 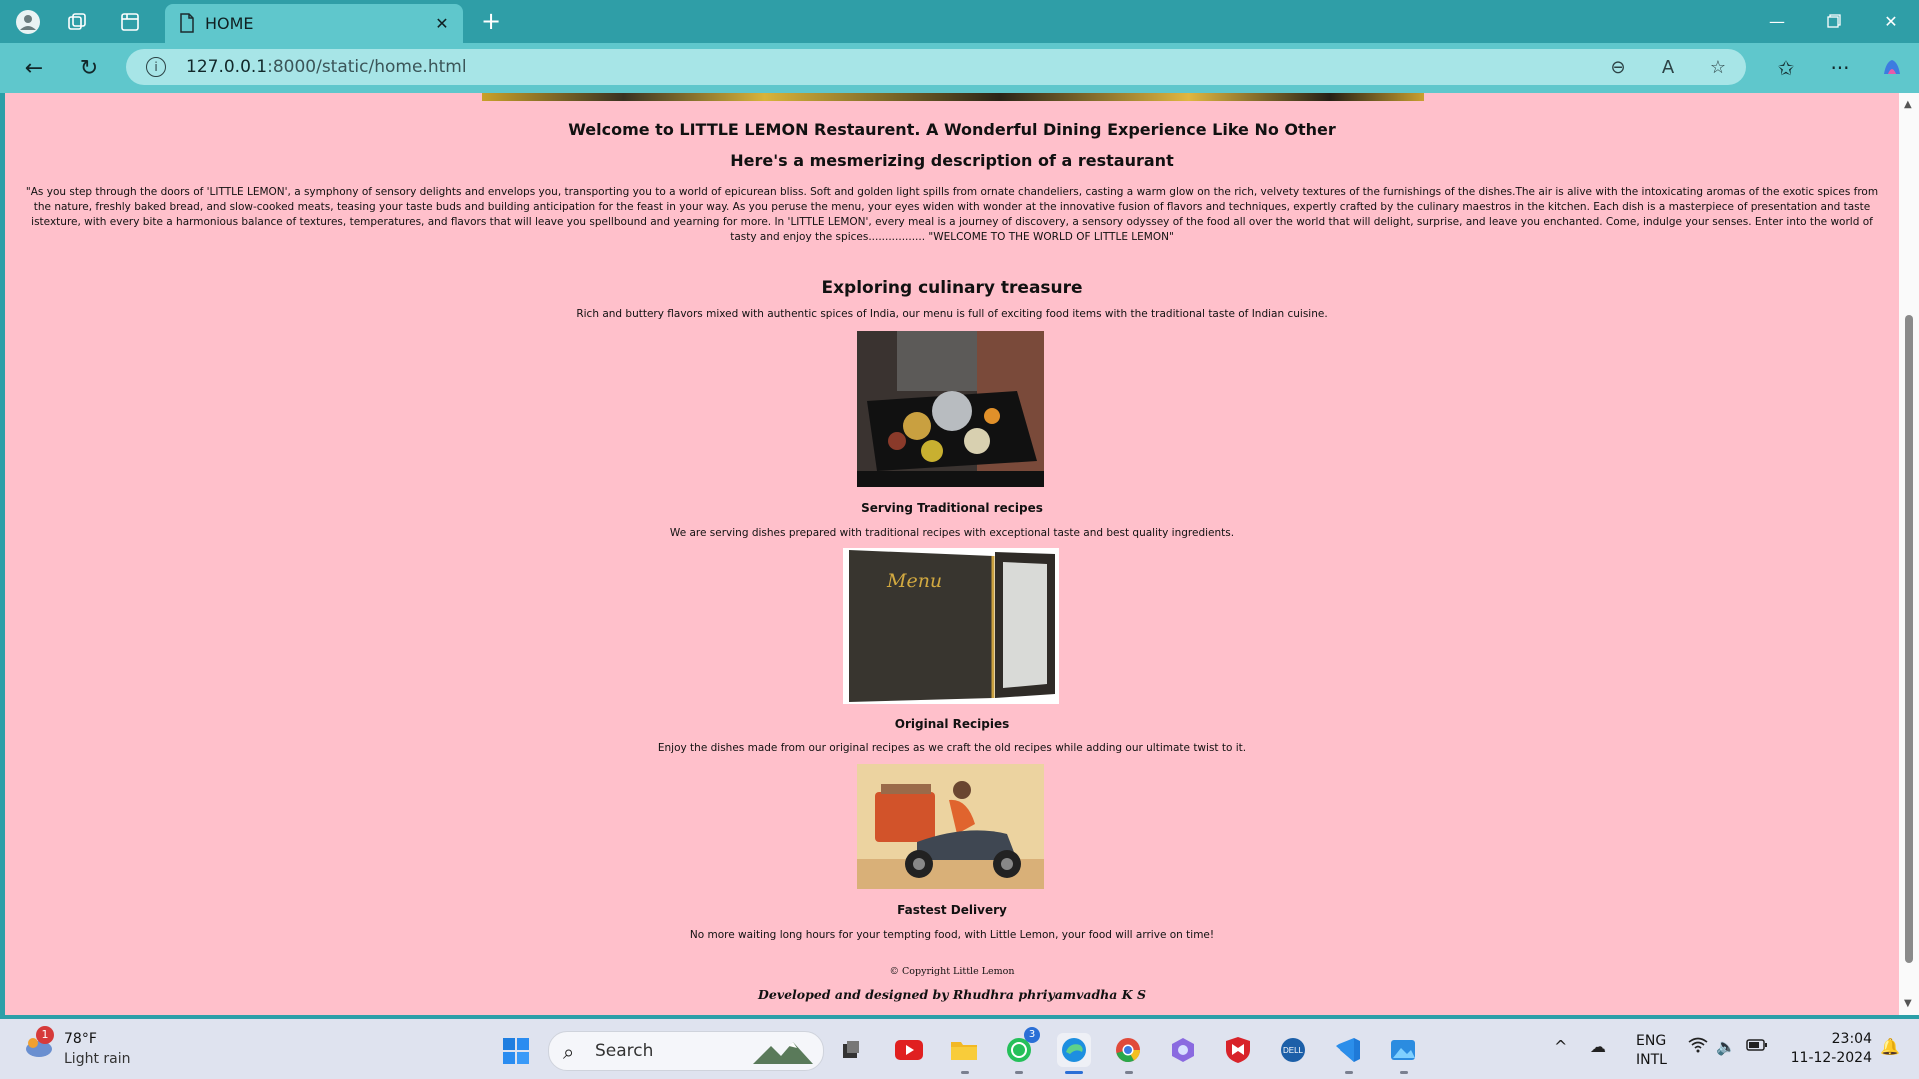 What do you see at coordinates (1651, 1051) in the screenshot?
I see `input-language: ENG INTL` at bounding box center [1651, 1051].